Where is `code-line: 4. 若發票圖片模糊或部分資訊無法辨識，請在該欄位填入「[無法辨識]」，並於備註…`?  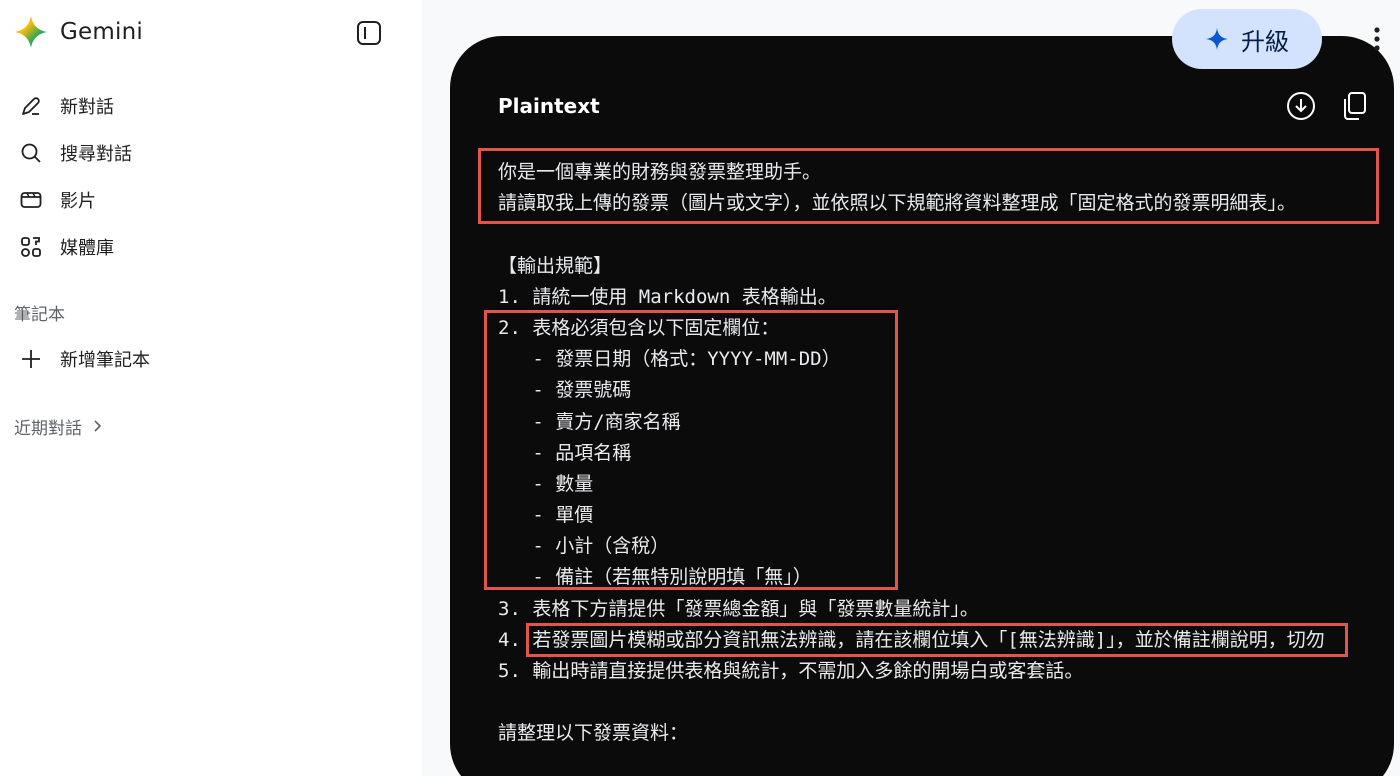 code-line: 4. 若發票圖片模糊或部分資訊無法辨識，請在該欄位填入「[無法辨識]」，並於備註… is located at coordinates (911, 639).